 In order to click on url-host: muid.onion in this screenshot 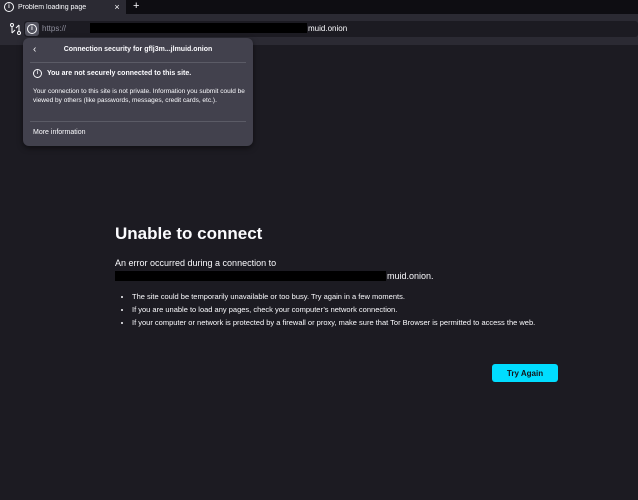, I will do `click(328, 28)`.